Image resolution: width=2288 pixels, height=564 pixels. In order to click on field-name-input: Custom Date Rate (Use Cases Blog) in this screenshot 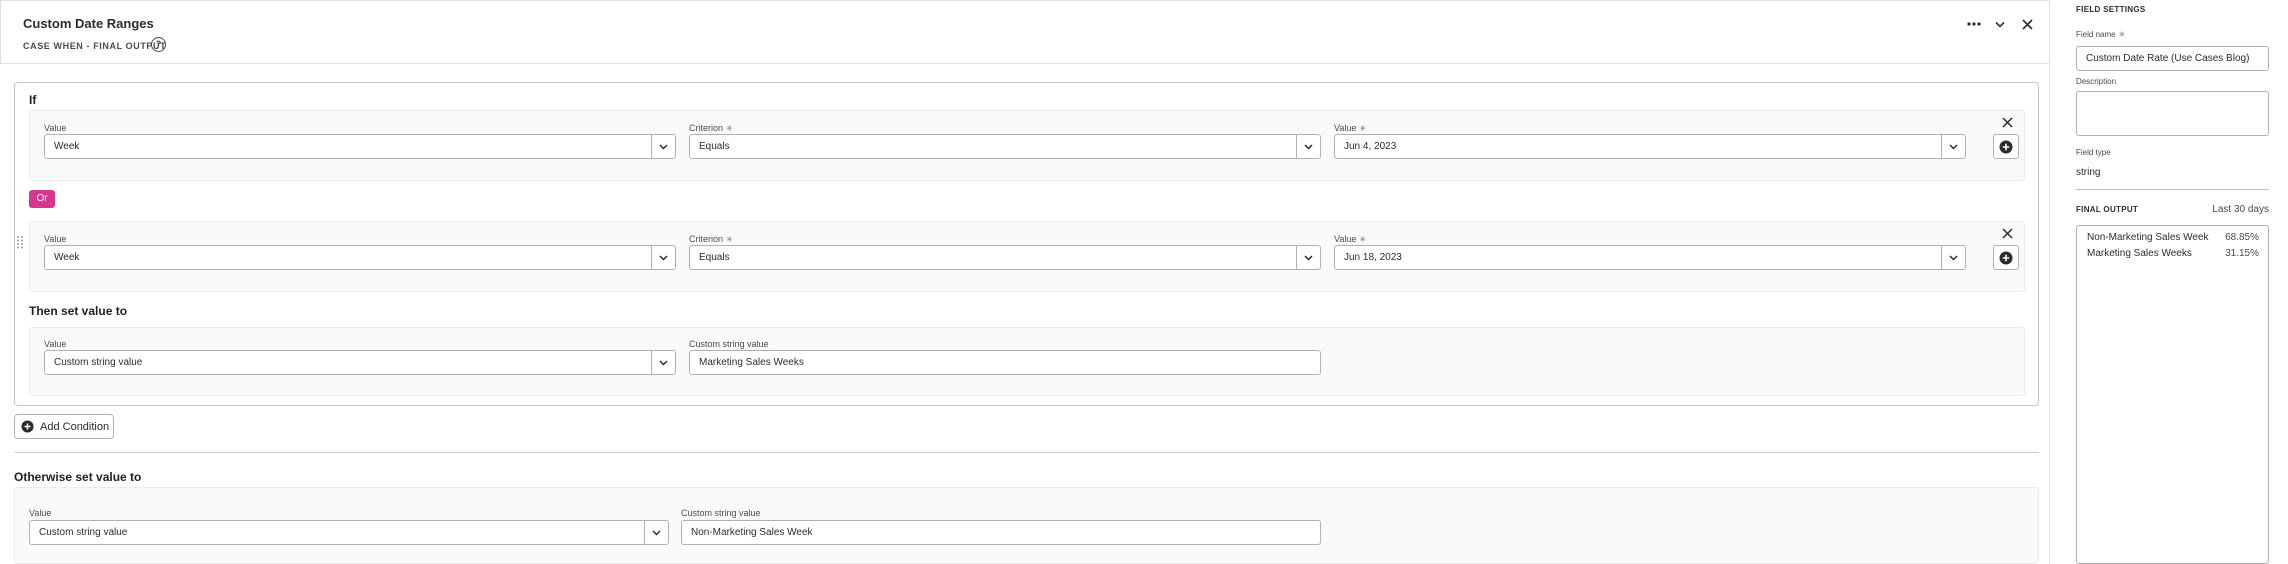, I will do `click(2172, 58)`.